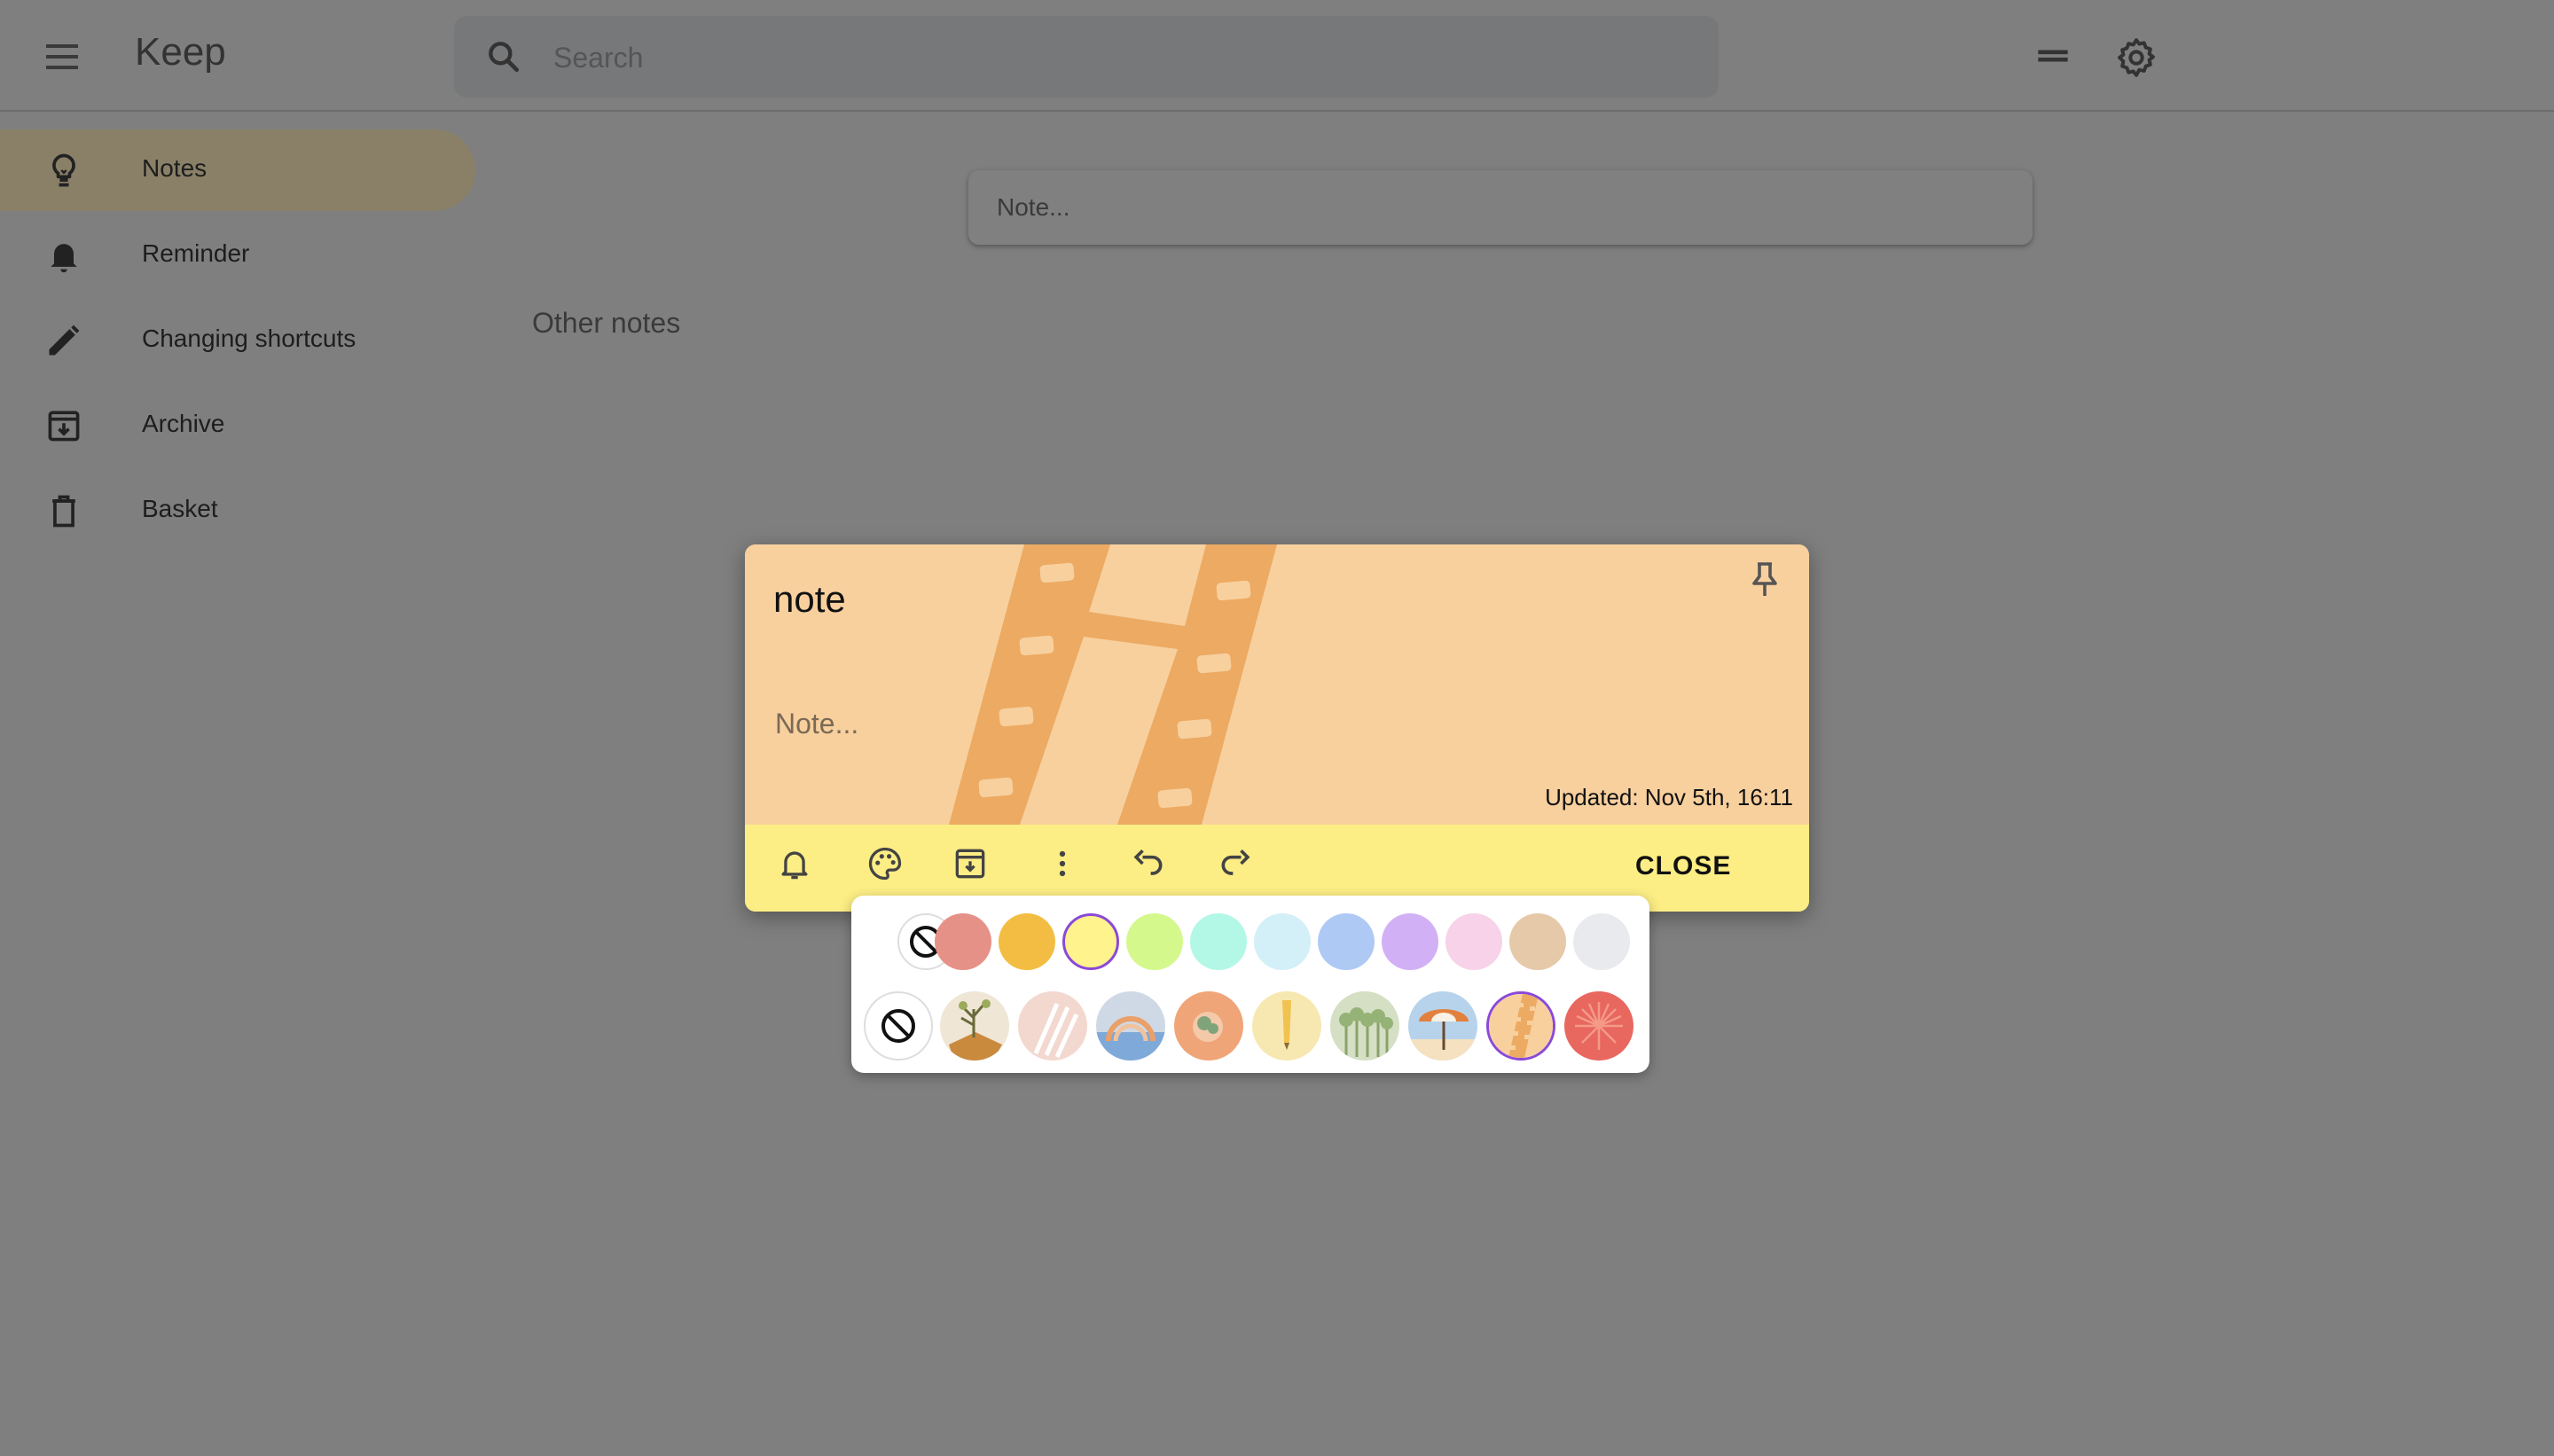 The width and height of the screenshot is (2554, 1456). I want to click on top-app-bar: Keep, so click(1277, 56).